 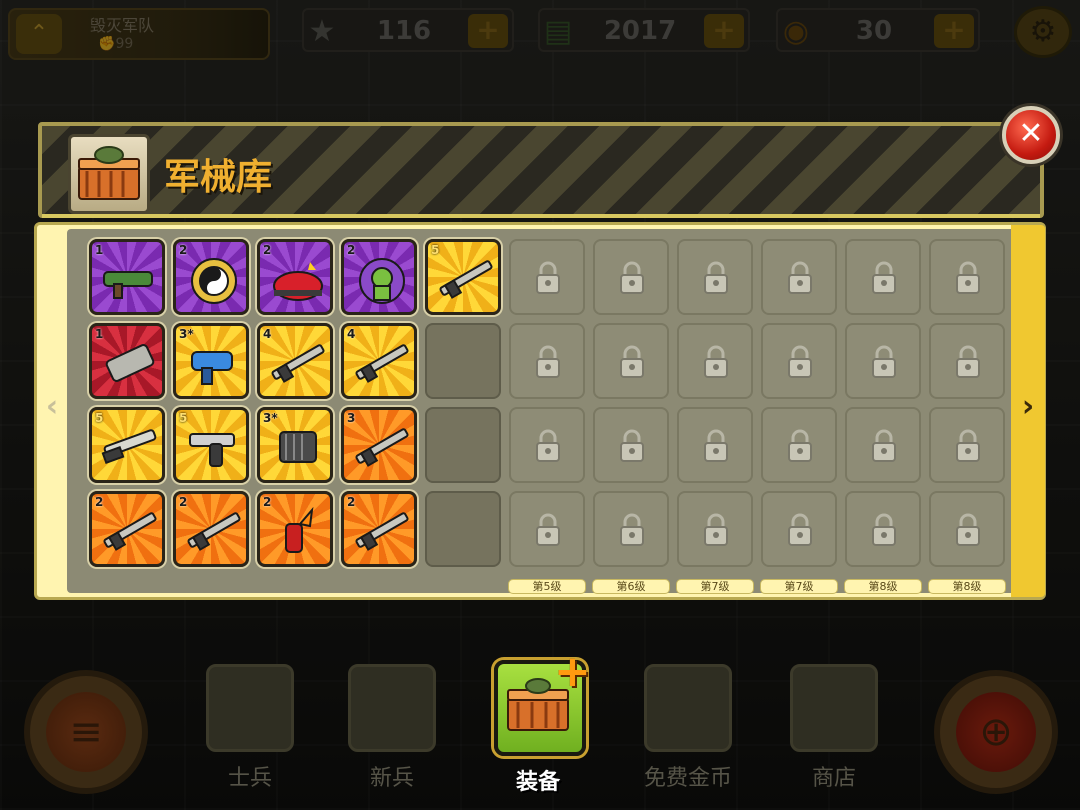 I want to click on nav-recruits: 新兵, so click(x=392, y=734).